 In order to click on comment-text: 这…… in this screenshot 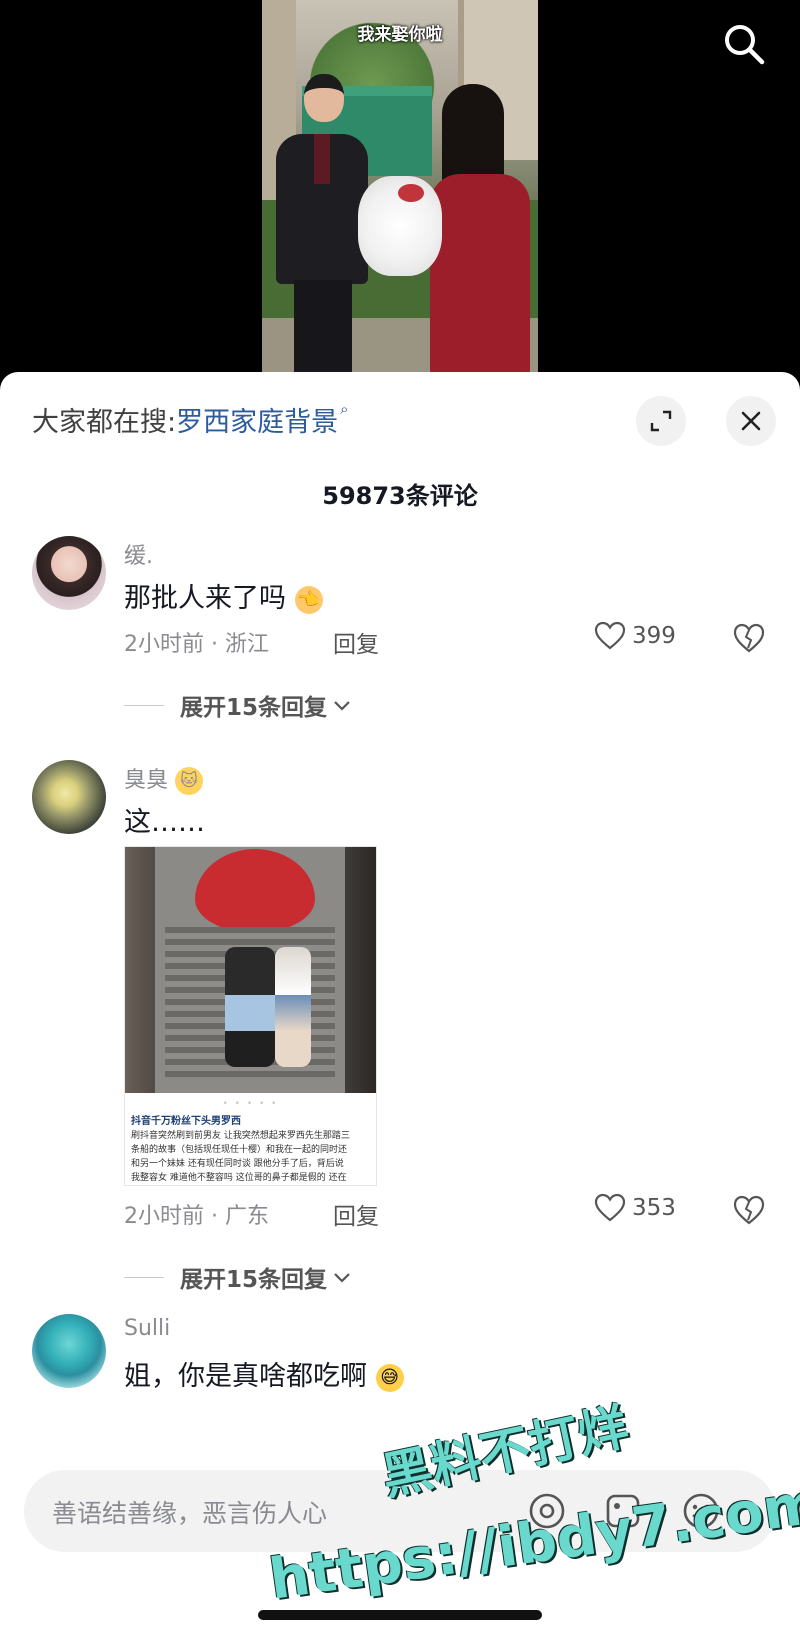, I will do `click(164, 822)`.